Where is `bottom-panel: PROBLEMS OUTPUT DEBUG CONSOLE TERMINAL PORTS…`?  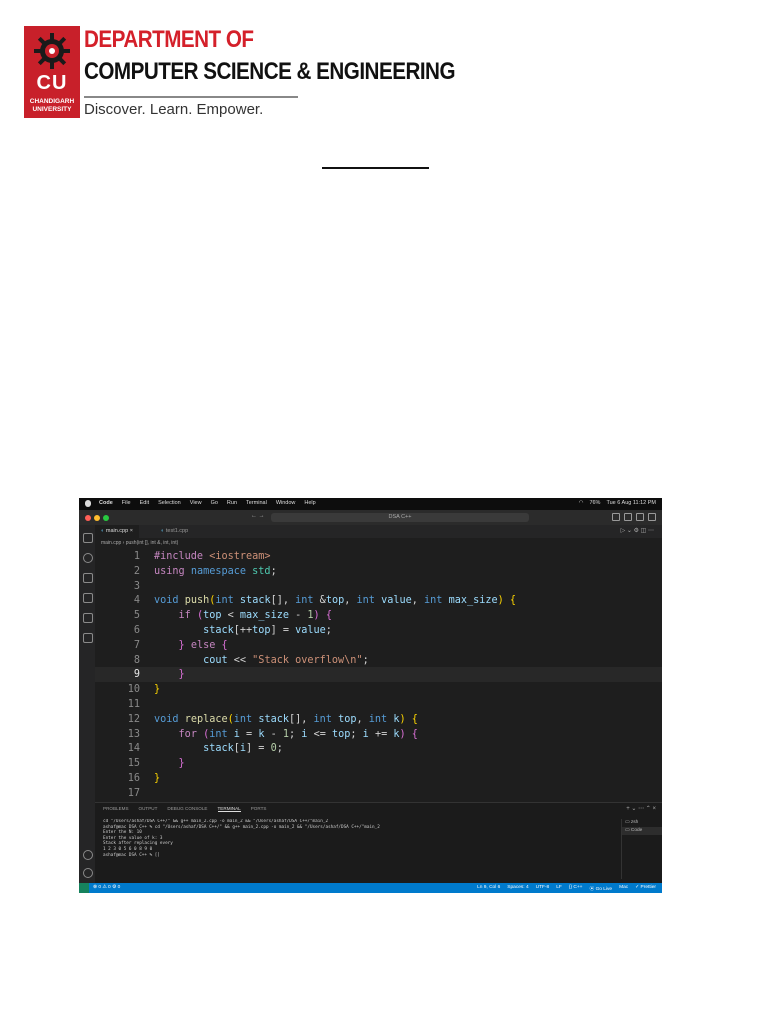
bottom-panel: PROBLEMS OUTPUT DEBUG CONSOLE TERMINAL PORTS… is located at coordinates (378, 843).